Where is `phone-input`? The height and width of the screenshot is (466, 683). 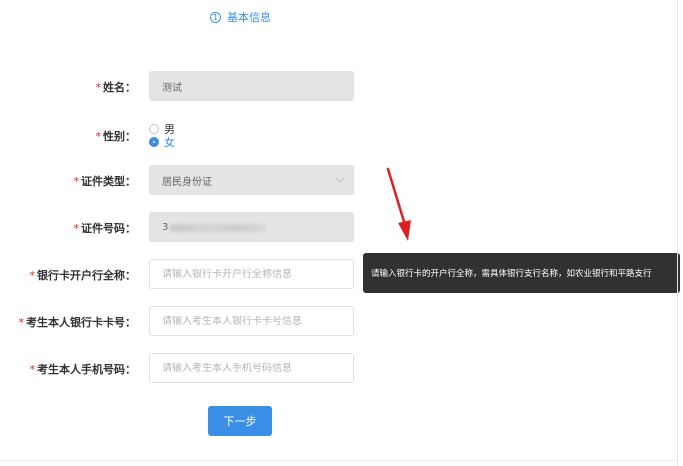 phone-input is located at coordinates (257, 368).